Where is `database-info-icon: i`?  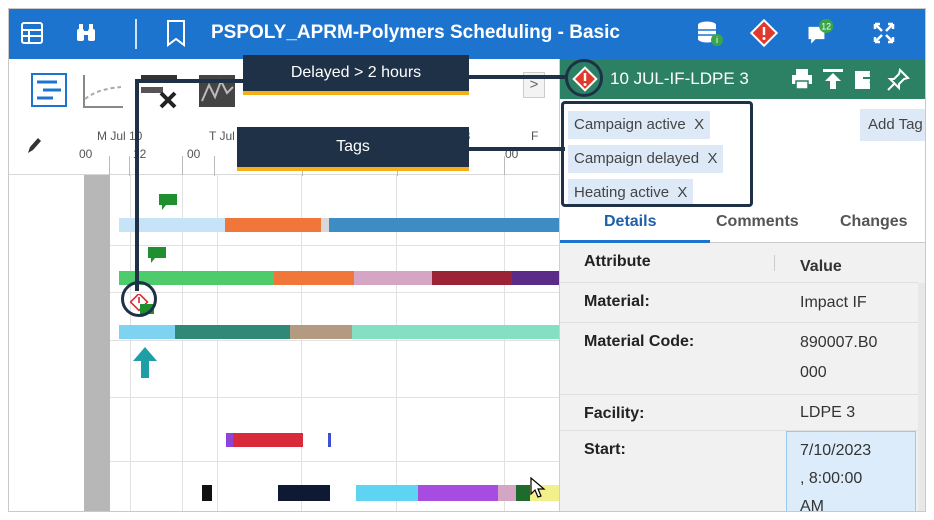 database-info-icon: i is located at coordinates (710, 33).